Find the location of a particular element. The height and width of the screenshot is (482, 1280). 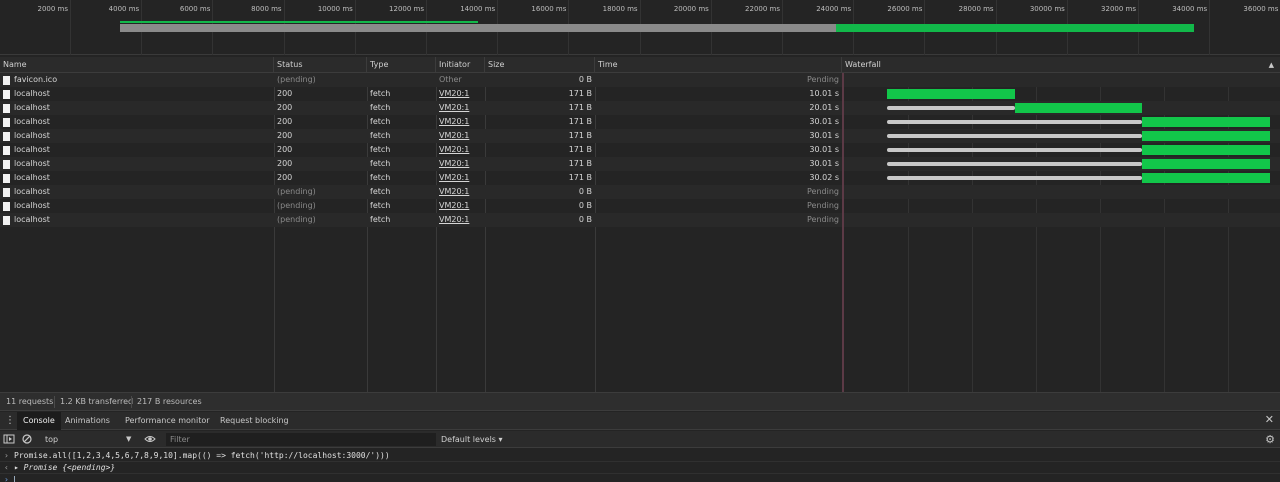

overview-tick-label: 8000 ms is located at coordinates (266, 9).